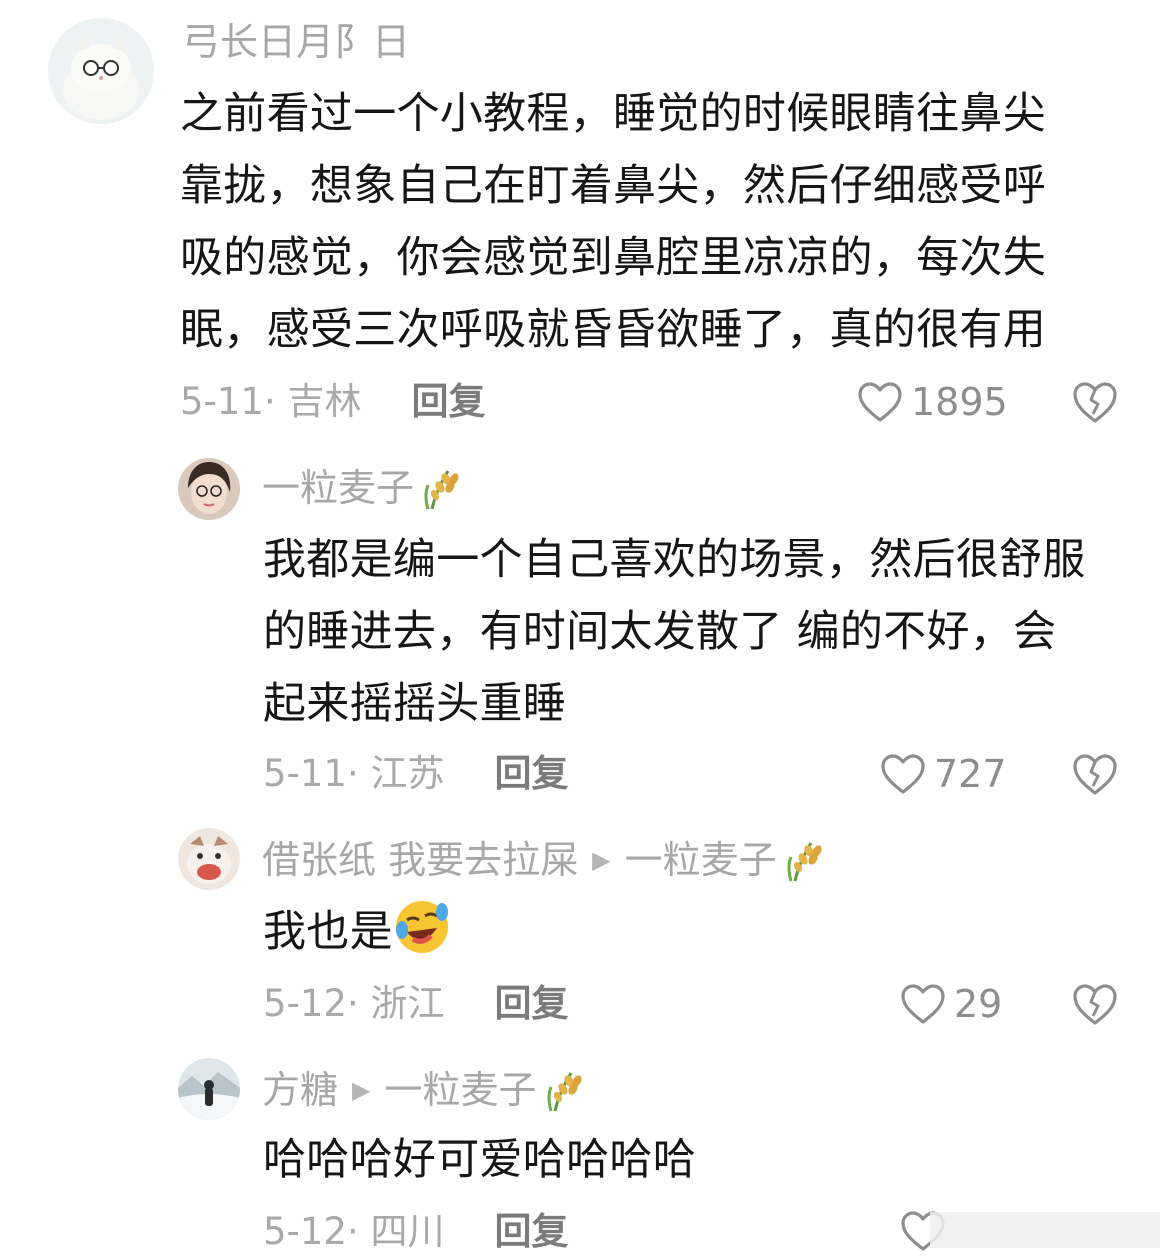 The height and width of the screenshot is (1256, 1170). I want to click on comment-text: 我也是, so click(357, 932).